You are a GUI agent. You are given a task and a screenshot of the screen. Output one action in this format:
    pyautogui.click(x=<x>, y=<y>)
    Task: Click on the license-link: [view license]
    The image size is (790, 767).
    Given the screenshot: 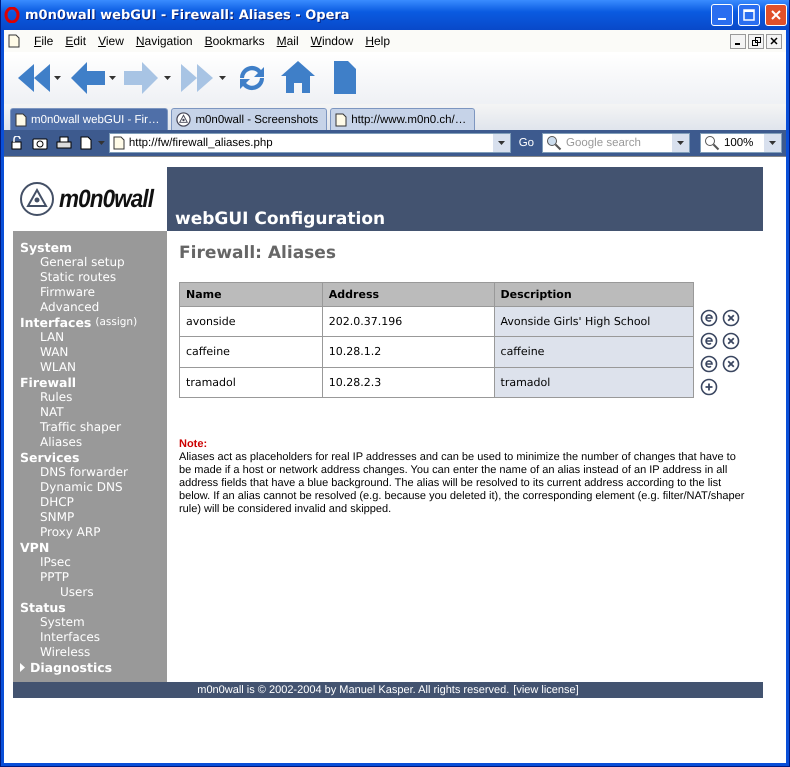 What is the action you would take?
    pyautogui.click(x=546, y=690)
    